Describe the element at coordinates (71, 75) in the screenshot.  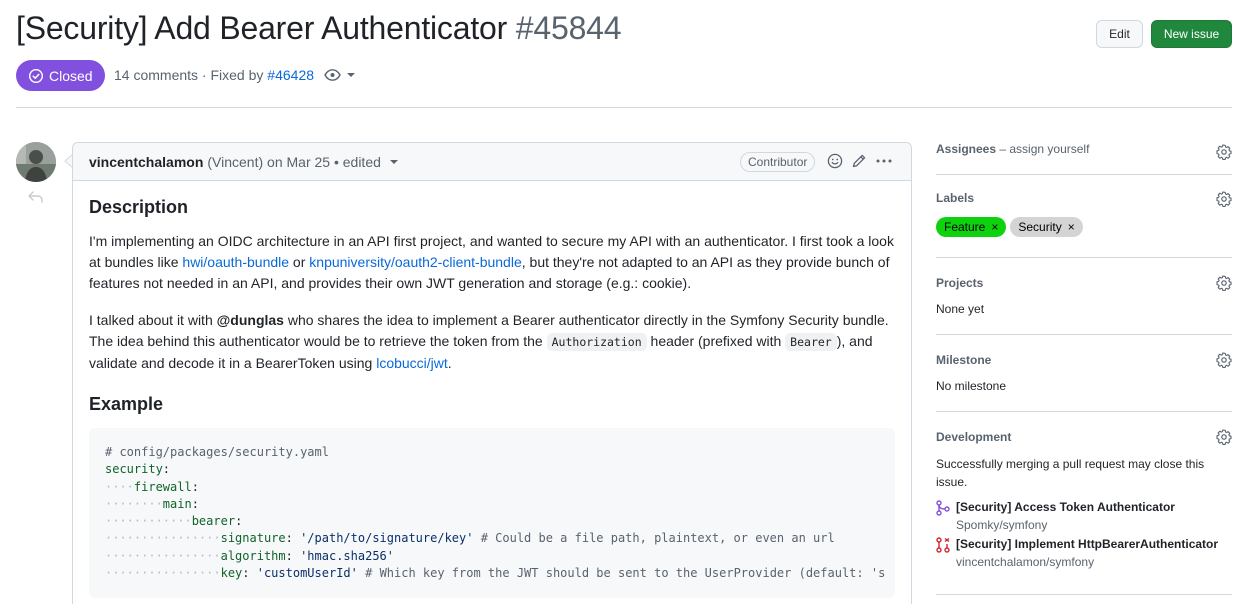
I see `status-label: Closed` at that location.